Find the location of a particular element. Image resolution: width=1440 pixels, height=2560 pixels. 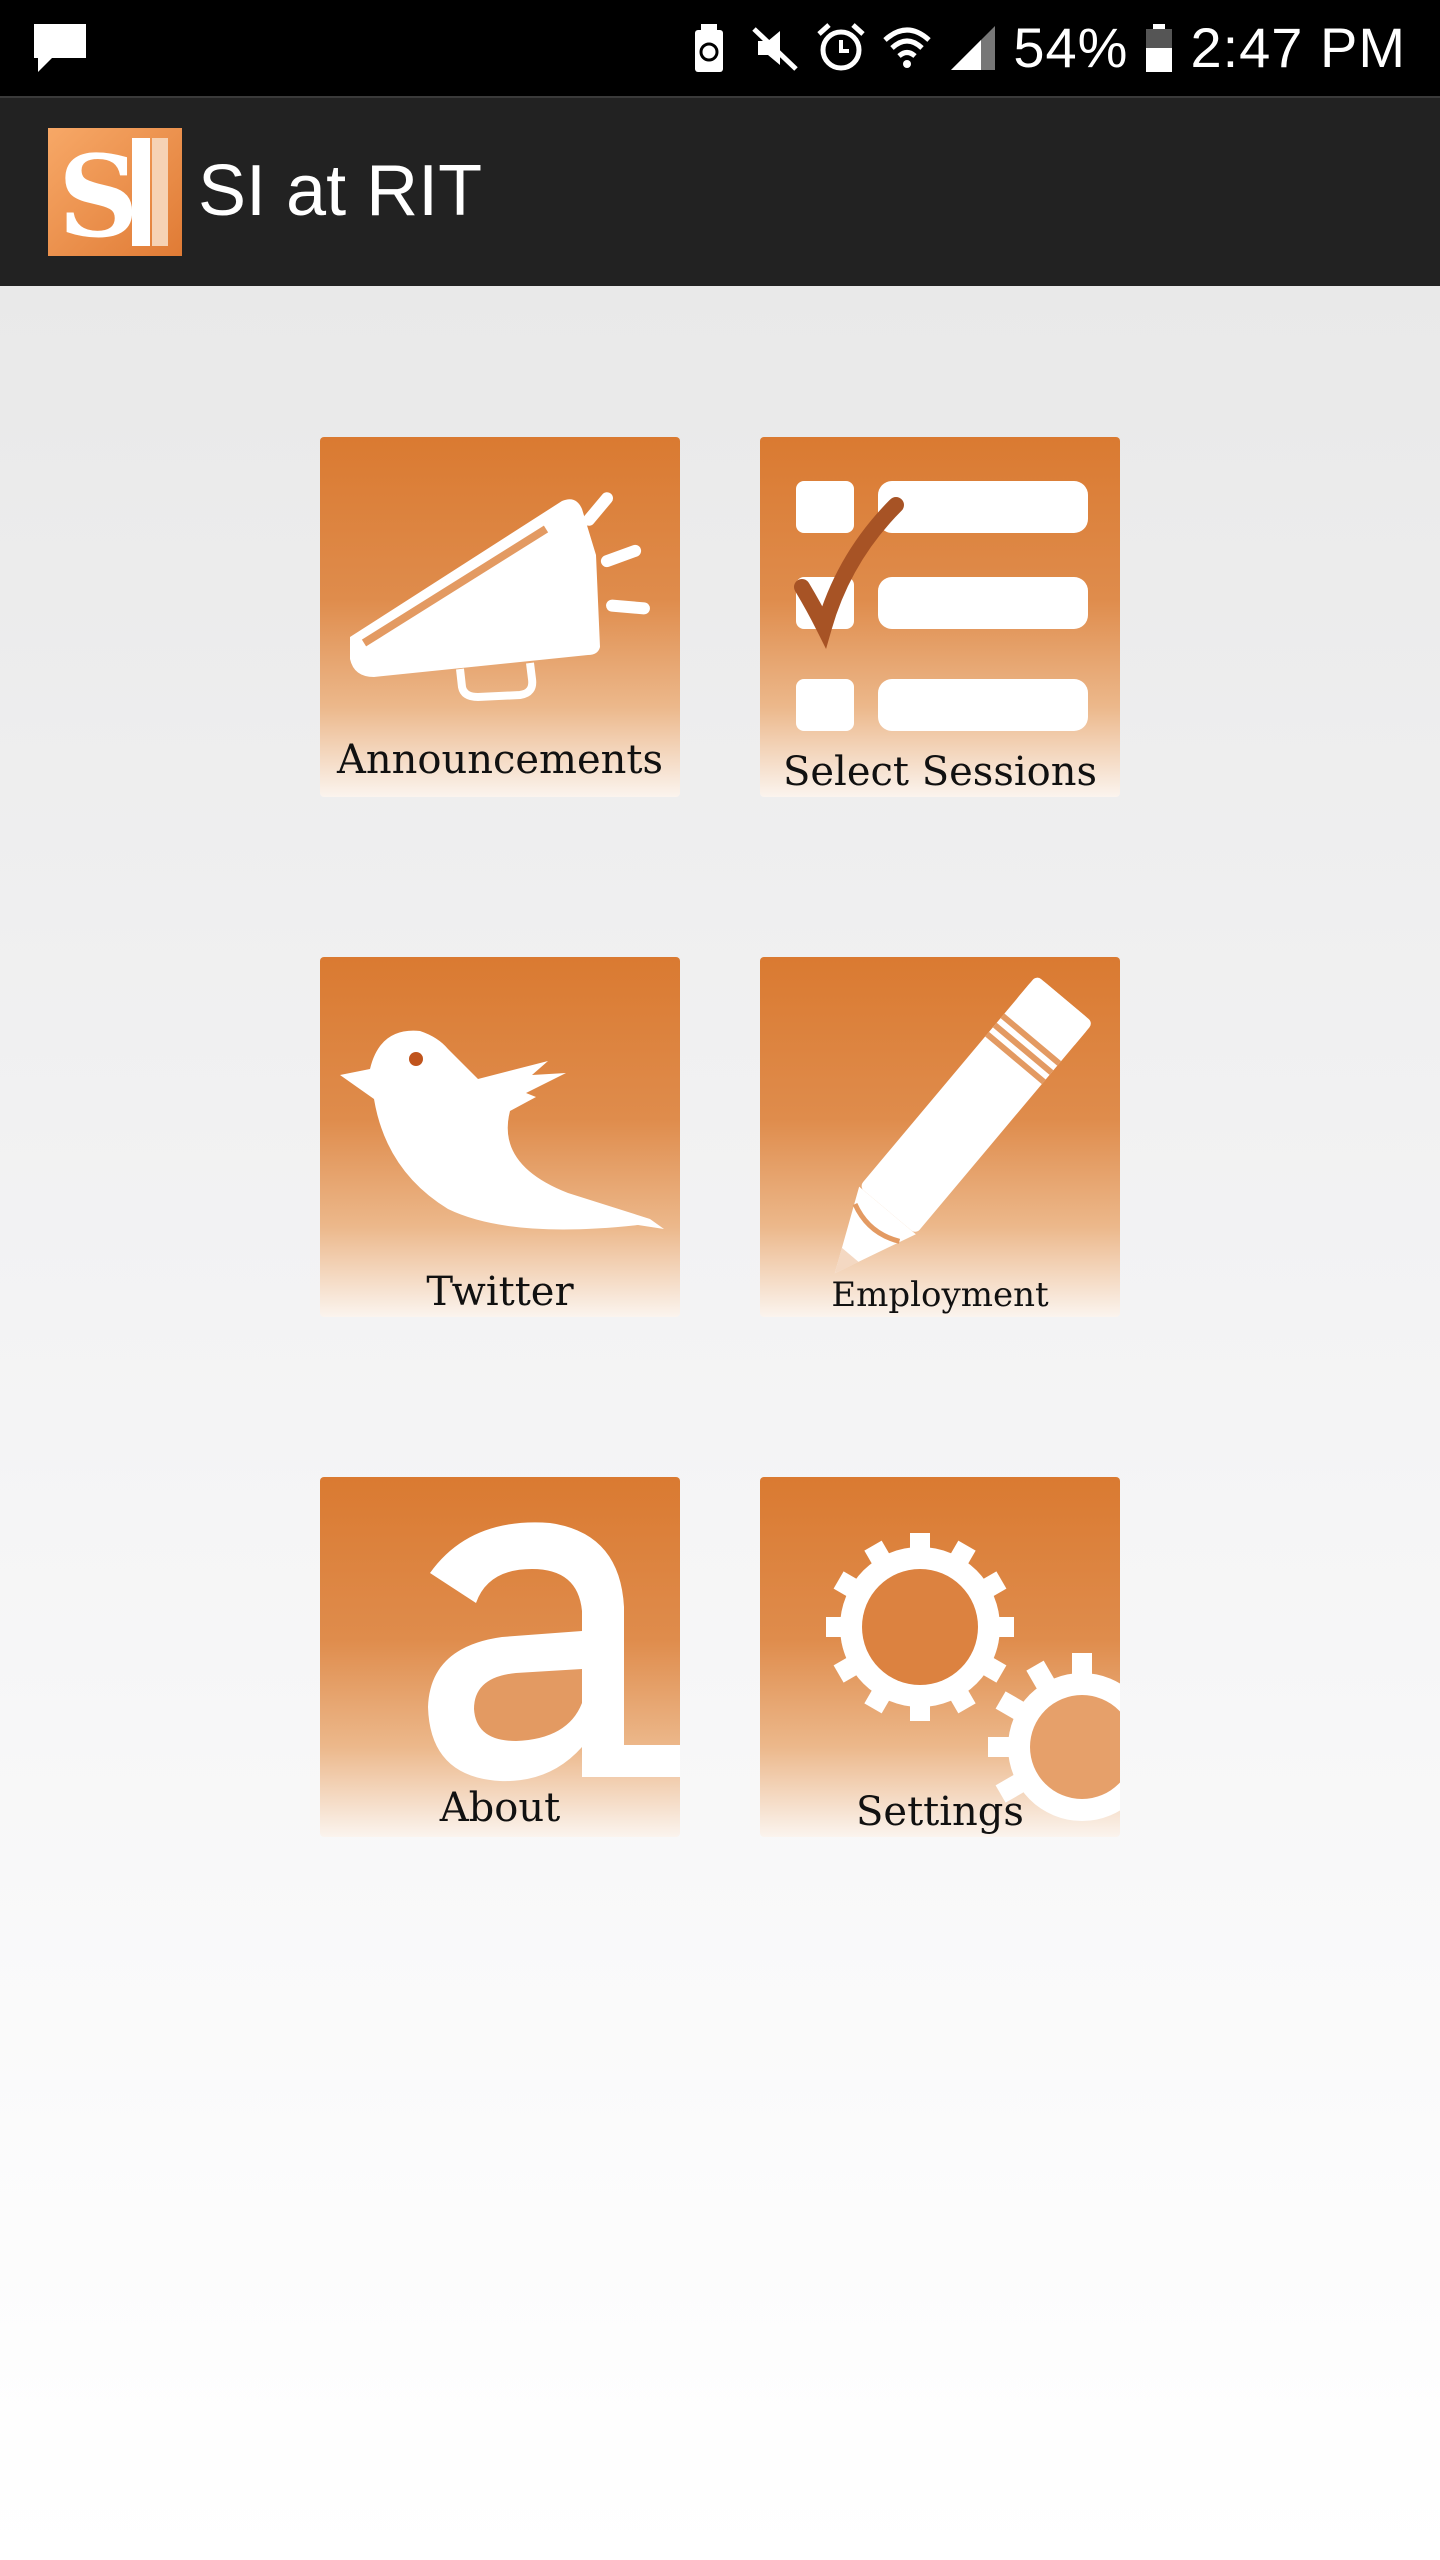

wifi-icon is located at coordinates (907, 48).